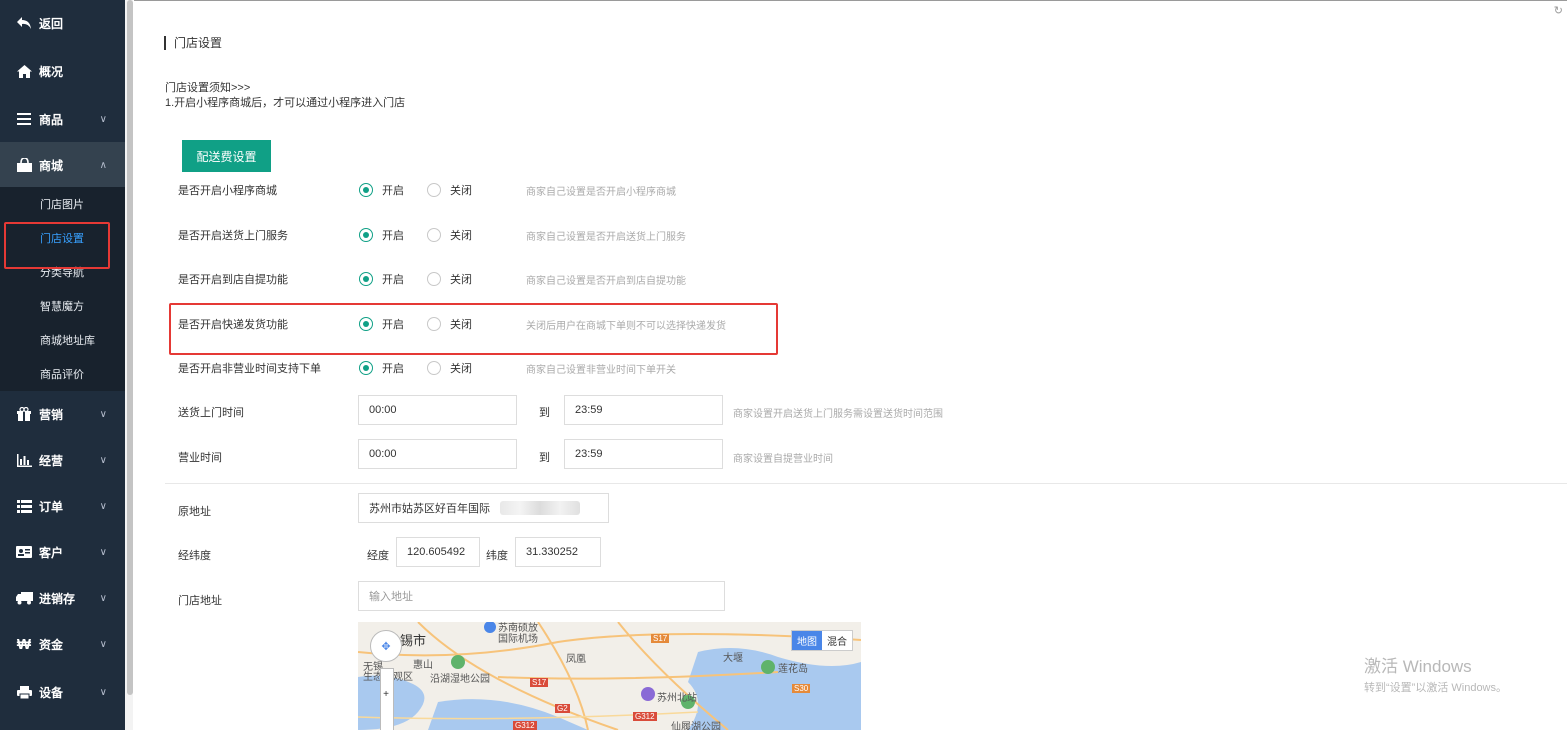 The width and height of the screenshot is (1567, 730). What do you see at coordinates (576, 659) in the screenshot?
I see `map-label: 凤凰` at bounding box center [576, 659].